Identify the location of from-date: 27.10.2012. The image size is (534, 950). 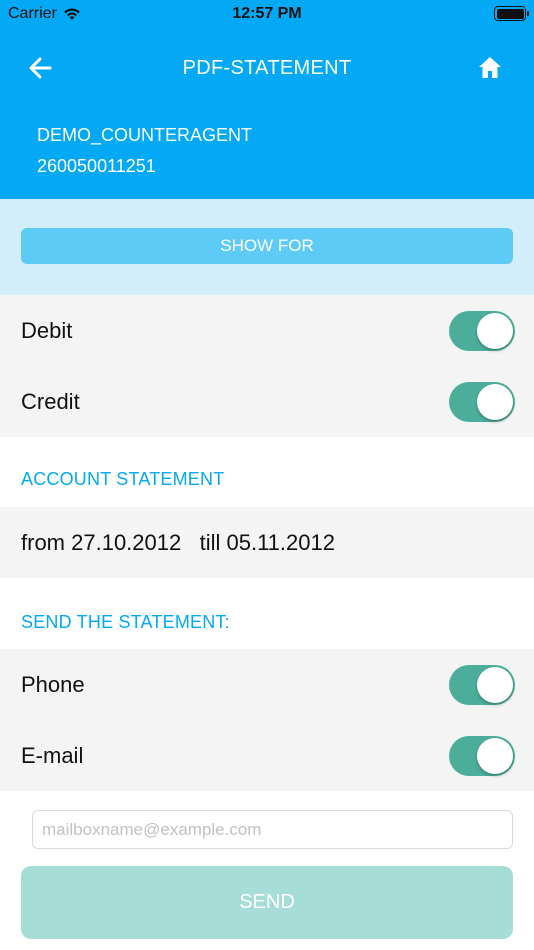
(126, 542).